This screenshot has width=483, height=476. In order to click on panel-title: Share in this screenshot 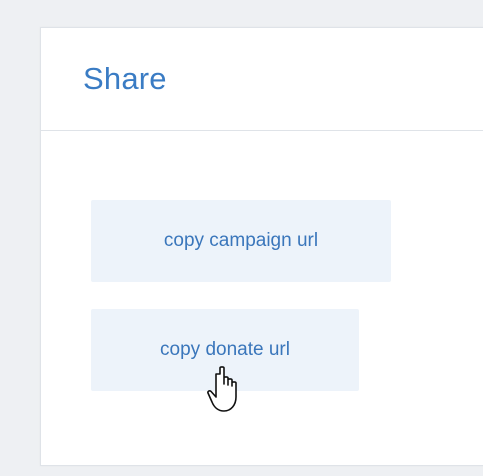, I will do `click(125, 78)`.